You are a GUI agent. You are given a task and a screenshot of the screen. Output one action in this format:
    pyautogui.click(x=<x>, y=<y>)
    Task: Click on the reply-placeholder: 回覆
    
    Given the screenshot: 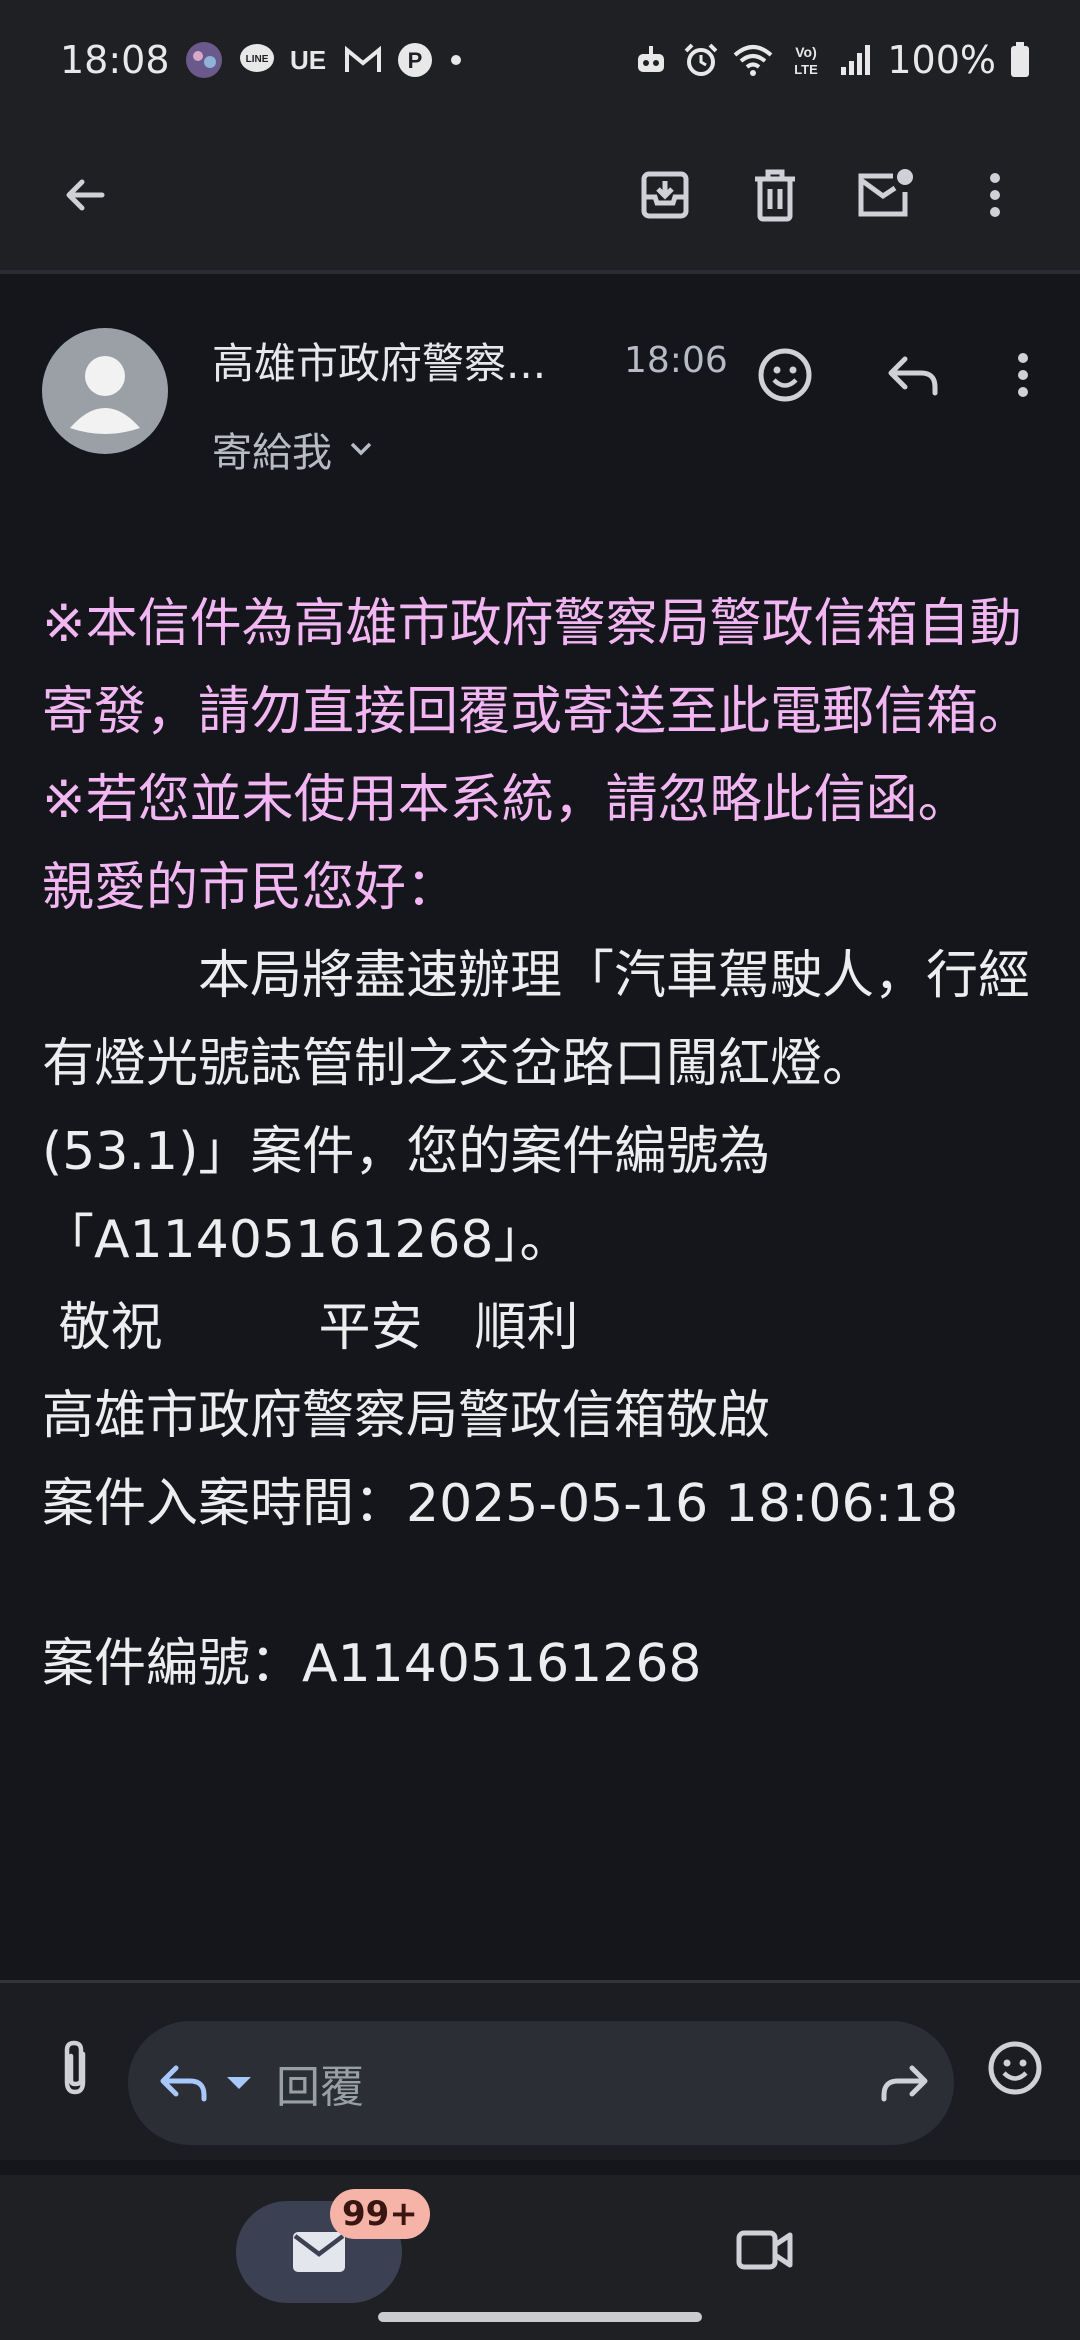 What is the action you would take?
    pyautogui.click(x=320, y=2087)
    